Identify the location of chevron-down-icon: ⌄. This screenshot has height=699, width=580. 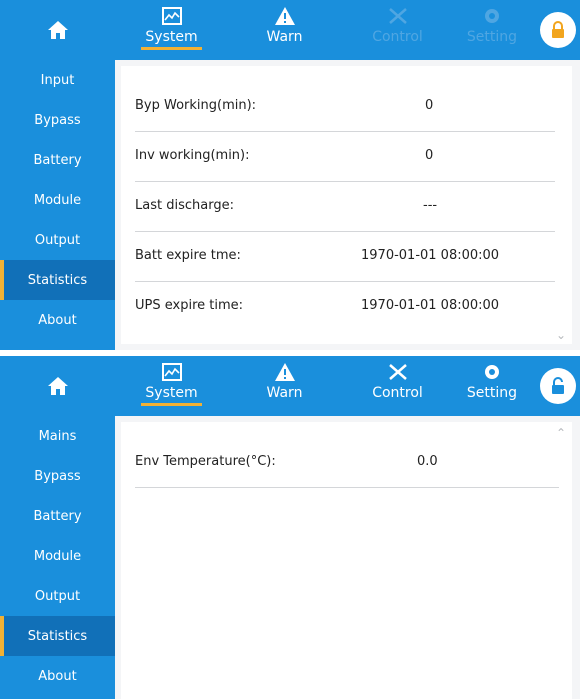
(561, 335).